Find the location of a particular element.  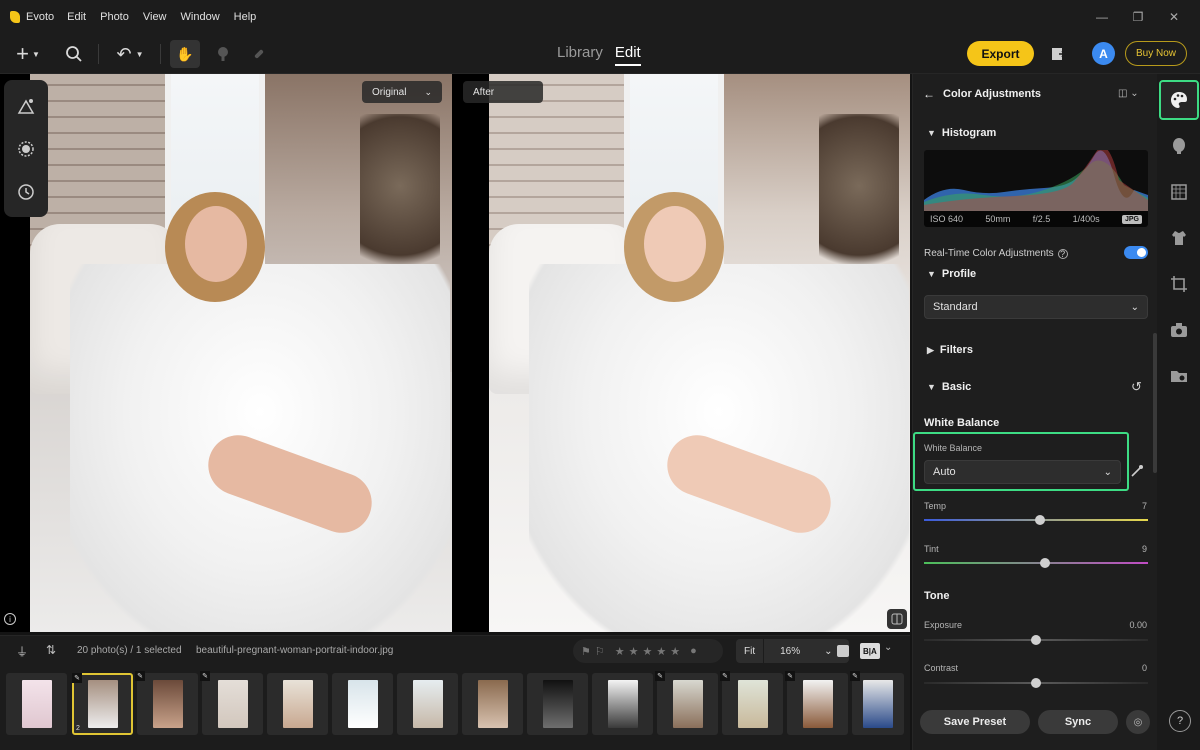

edited-badge-icon: ✎ is located at coordinates (77, 678).